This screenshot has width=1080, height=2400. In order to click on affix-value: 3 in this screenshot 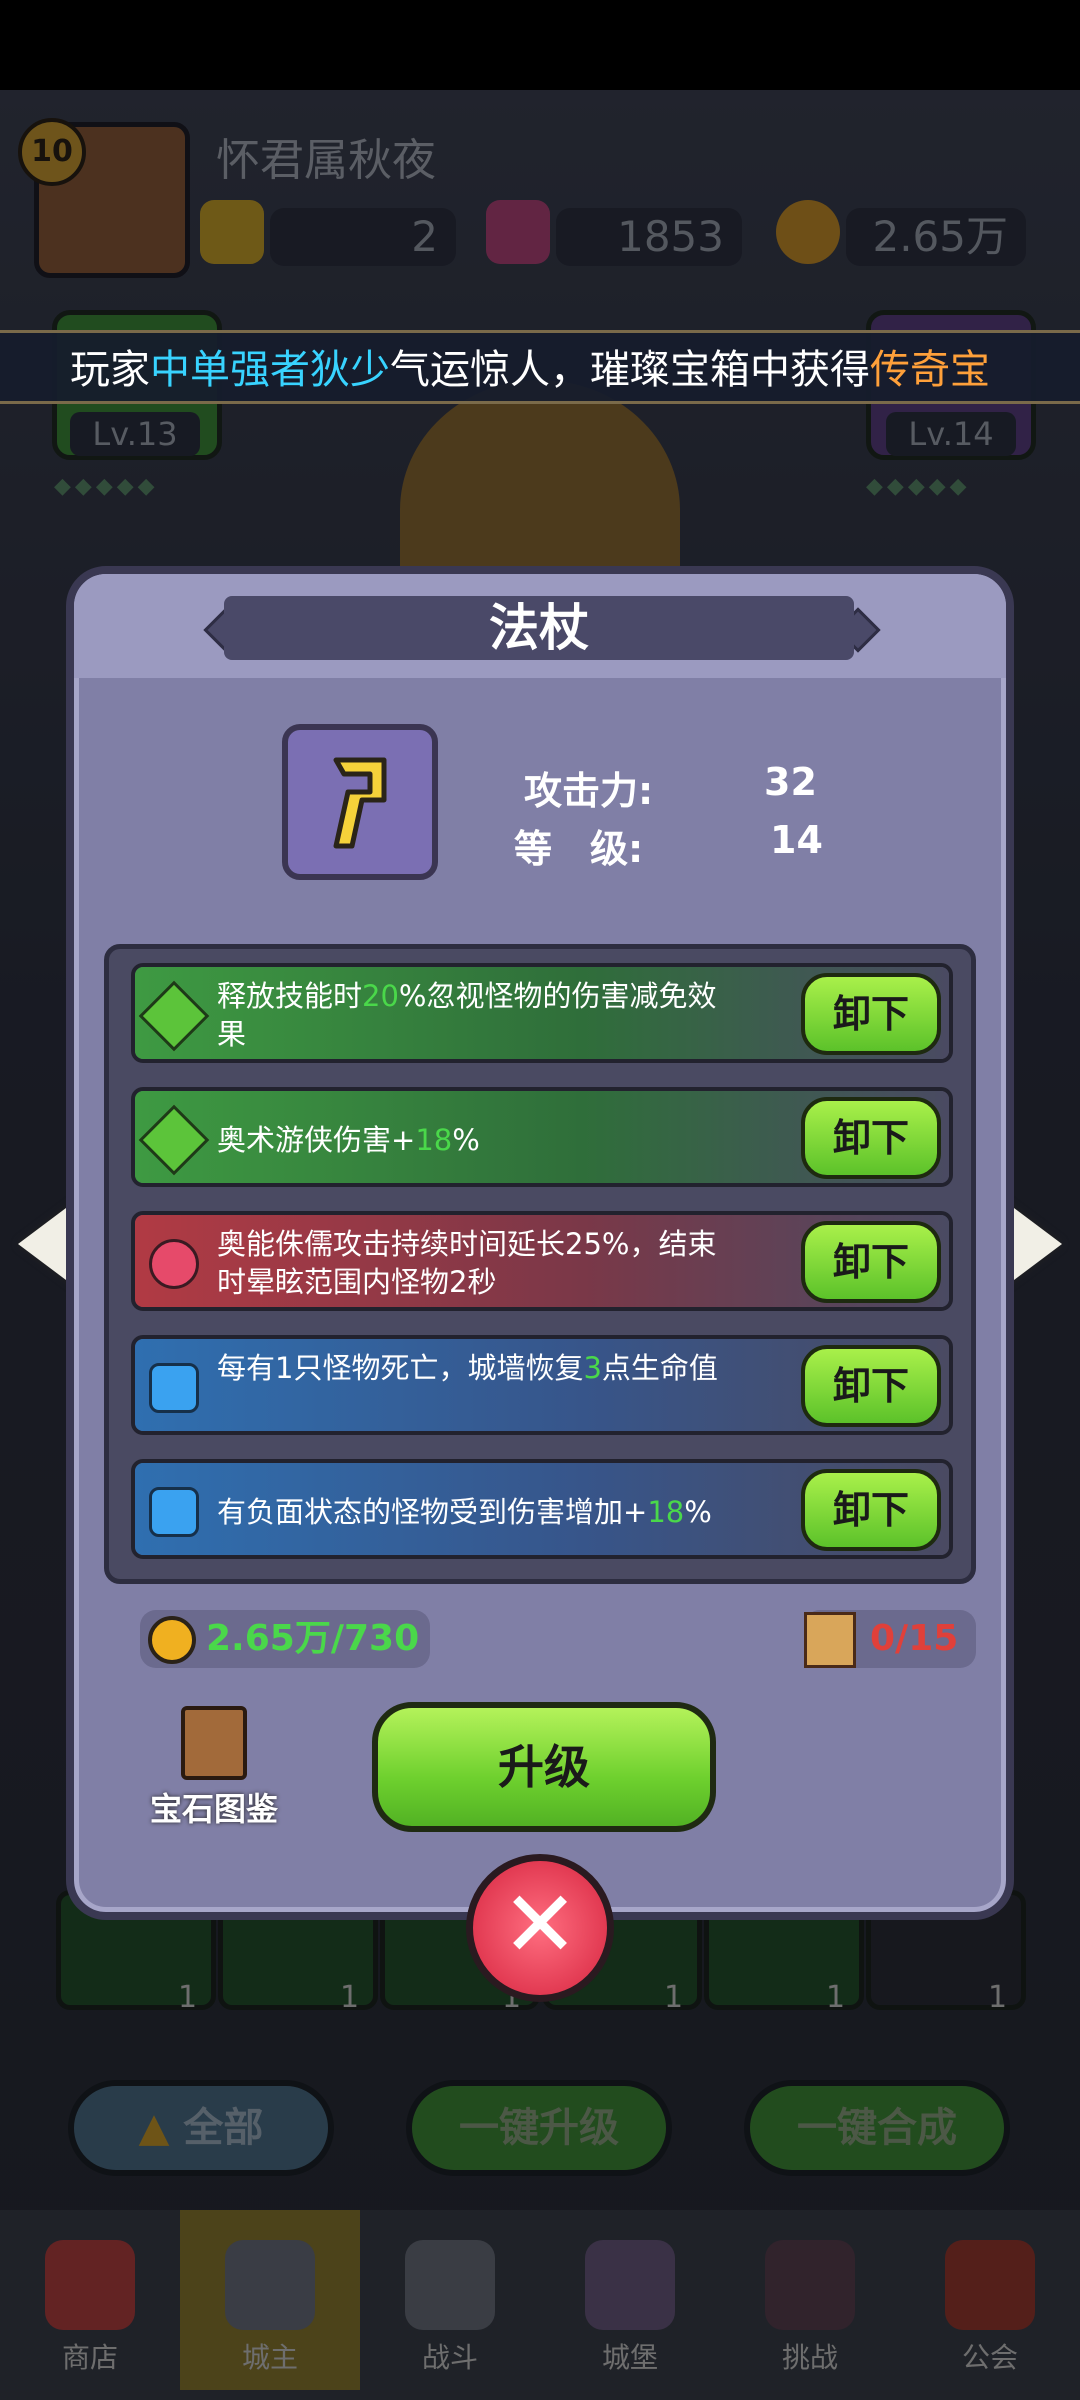, I will do `click(592, 1368)`.